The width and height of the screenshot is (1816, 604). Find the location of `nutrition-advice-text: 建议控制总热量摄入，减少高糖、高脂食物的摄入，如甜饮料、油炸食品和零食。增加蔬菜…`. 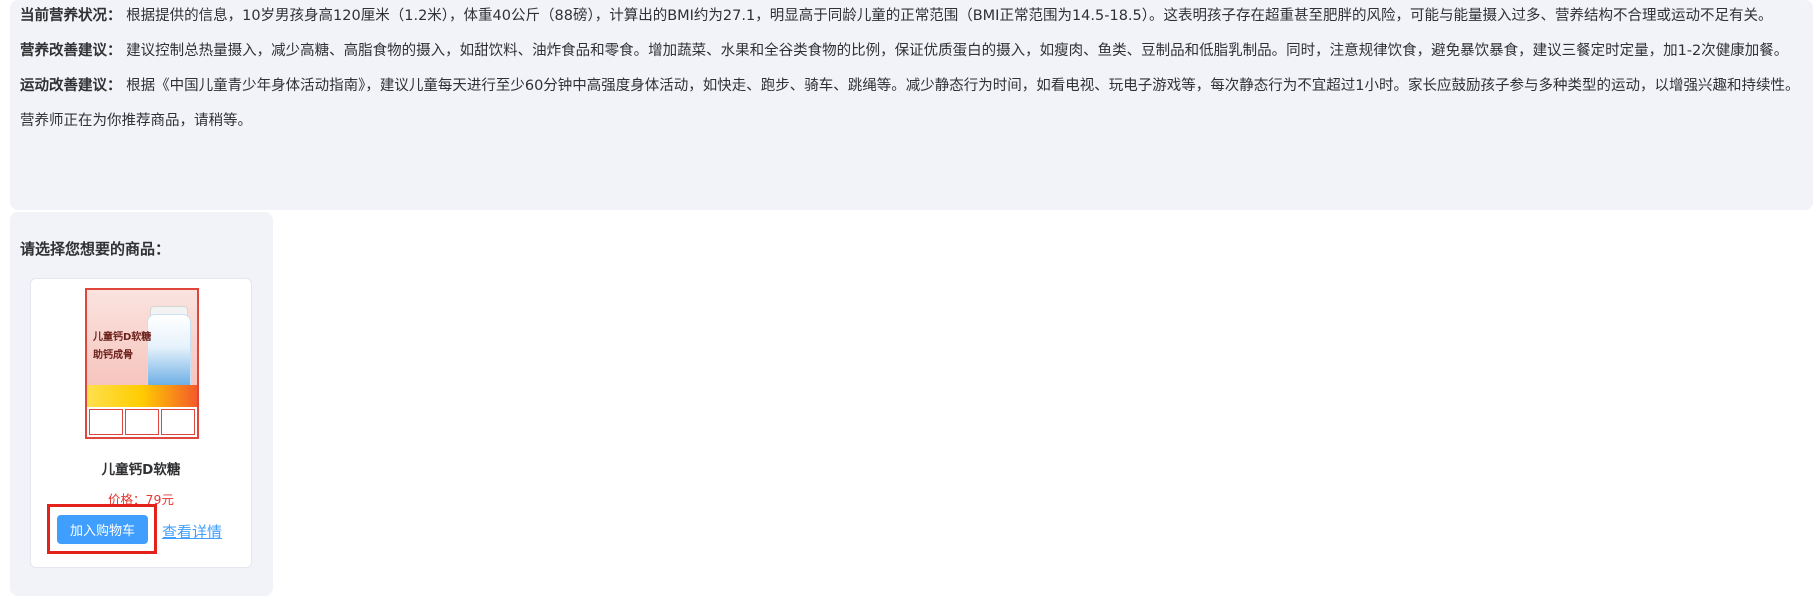

nutrition-advice-text: 建议控制总热量摄入，减少高糖、高脂食物的摄入，如甜饮料、油炸食品和零食。增加蔬菜… is located at coordinates (957, 51).